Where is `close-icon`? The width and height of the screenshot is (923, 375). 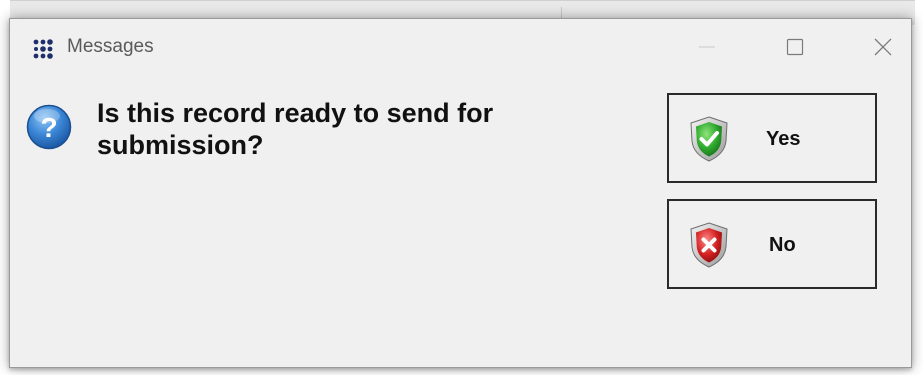 close-icon is located at coordinates (883, 49).